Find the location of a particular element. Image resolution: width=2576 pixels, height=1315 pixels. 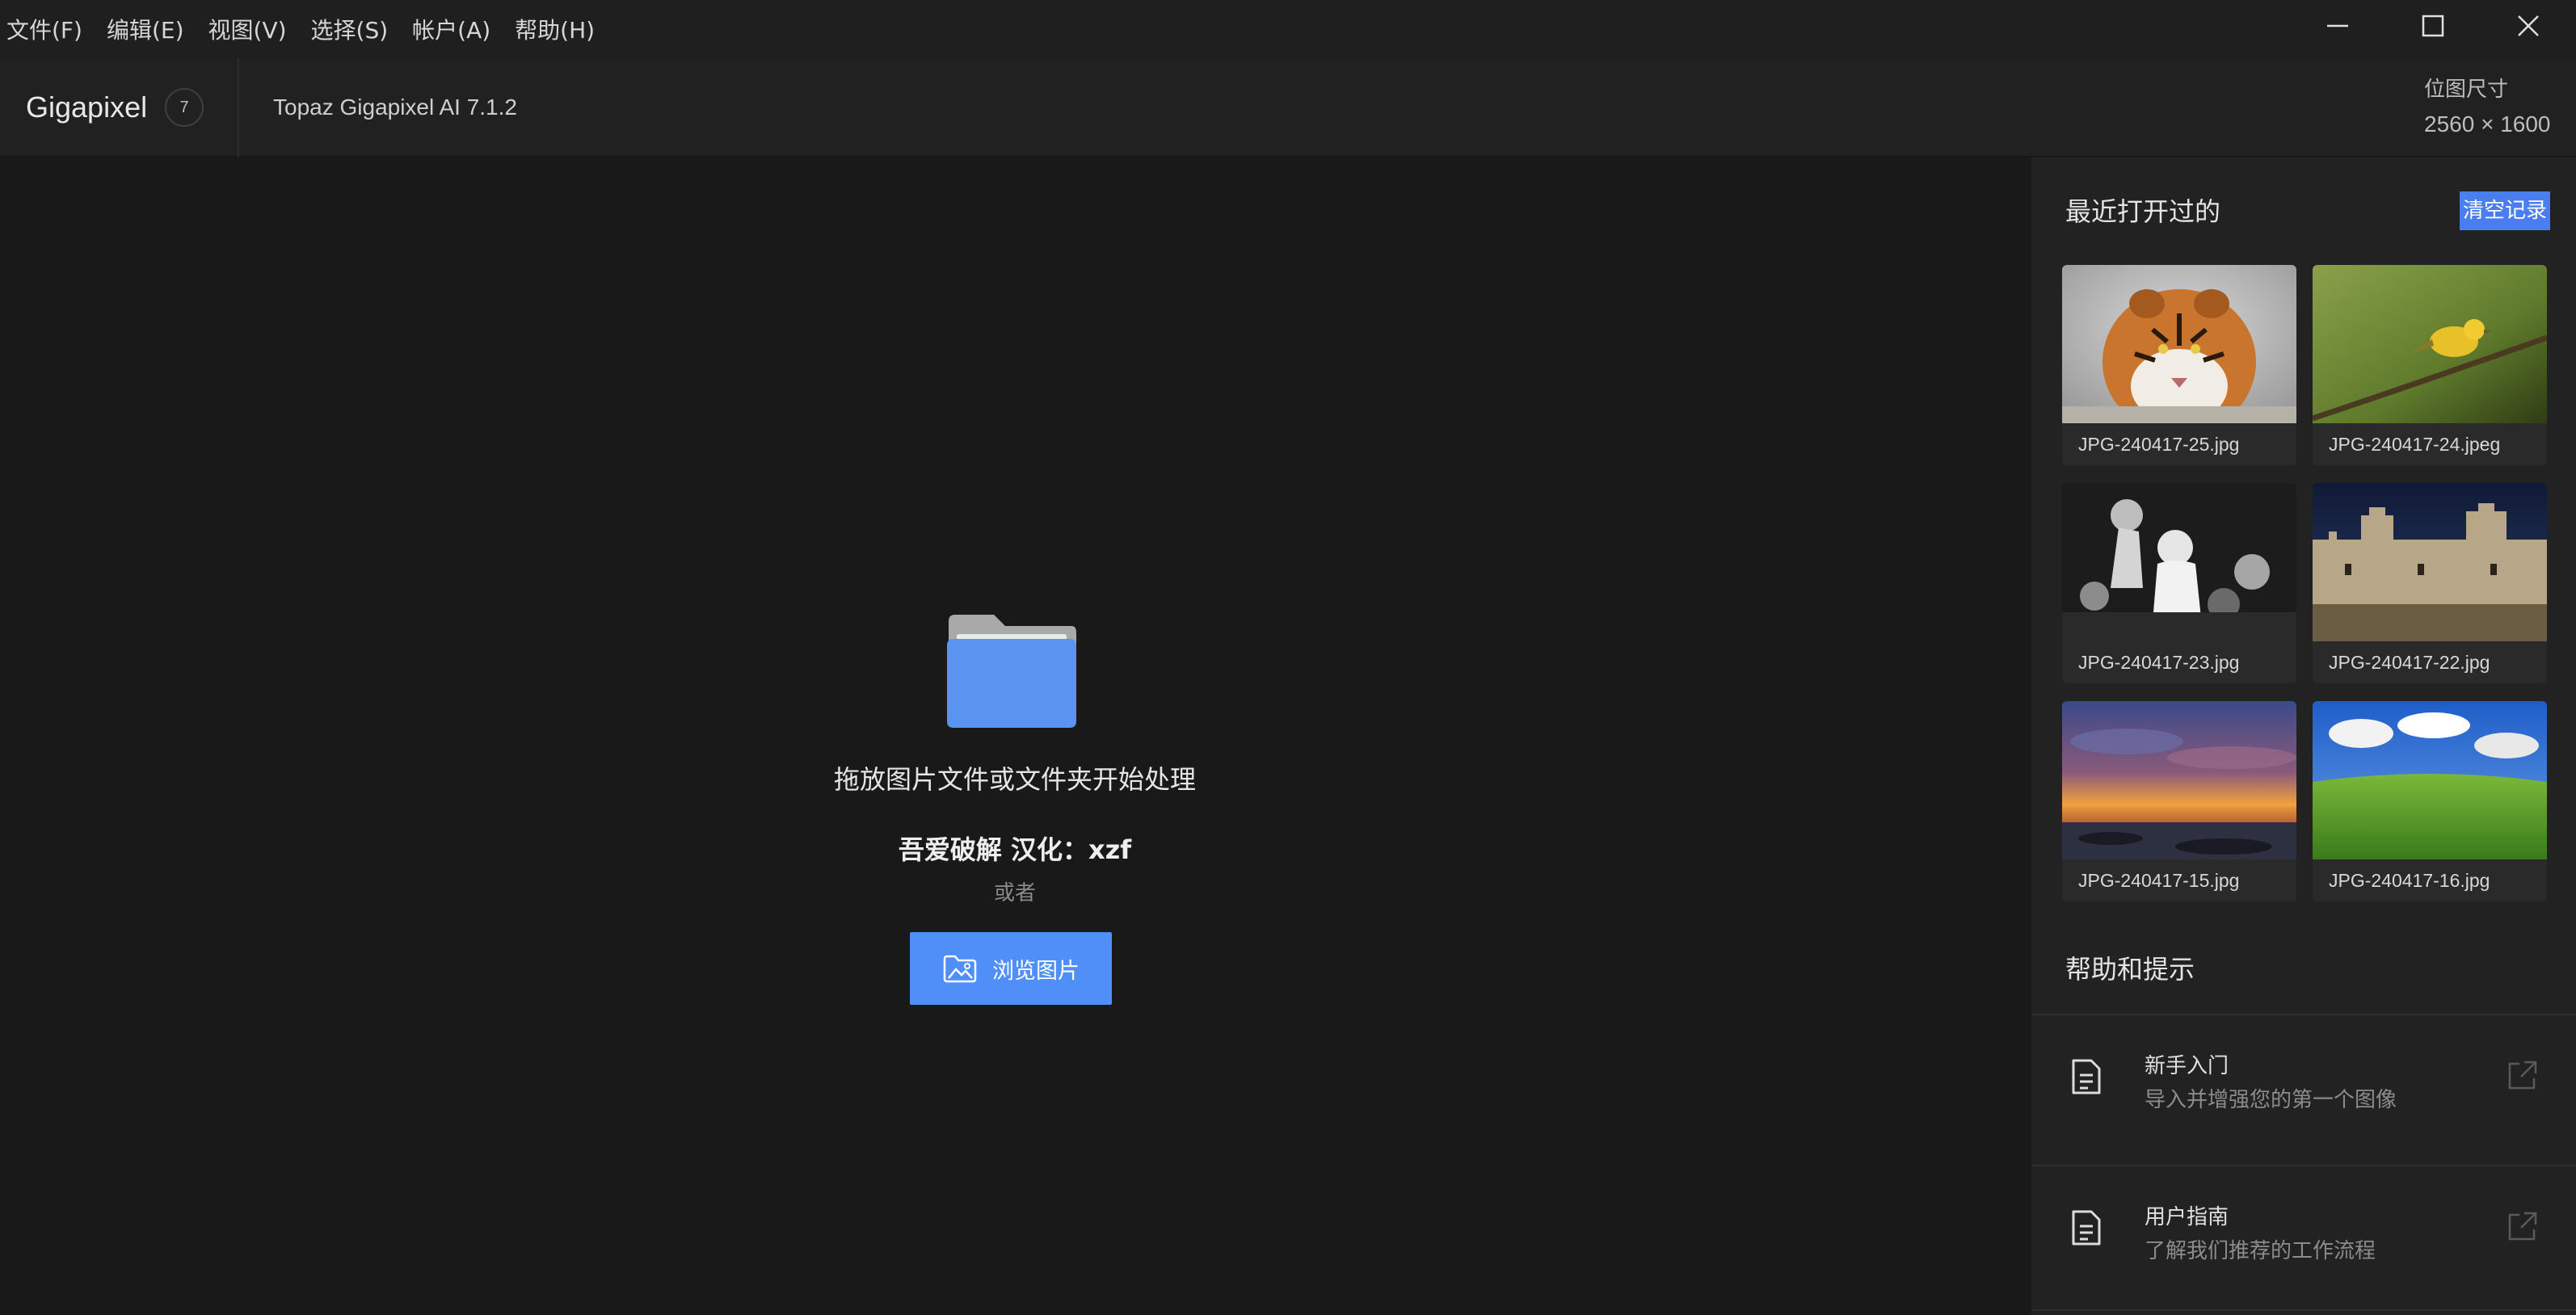

recent-file-name: JPG-240417-22.jpg is located at coordinates (2409, 662).